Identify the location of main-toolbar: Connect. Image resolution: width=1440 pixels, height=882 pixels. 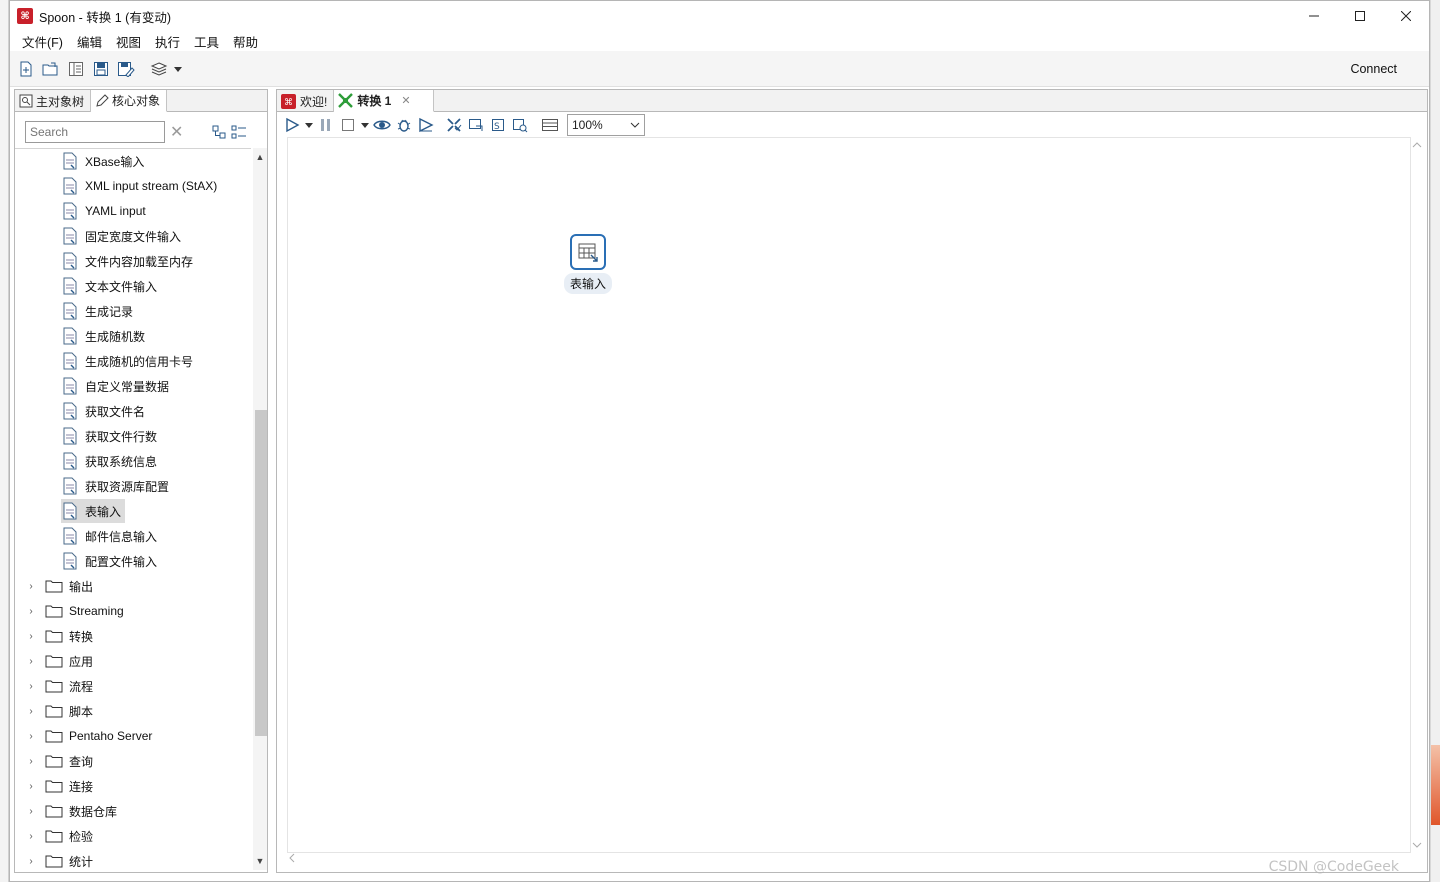
(719, 69).